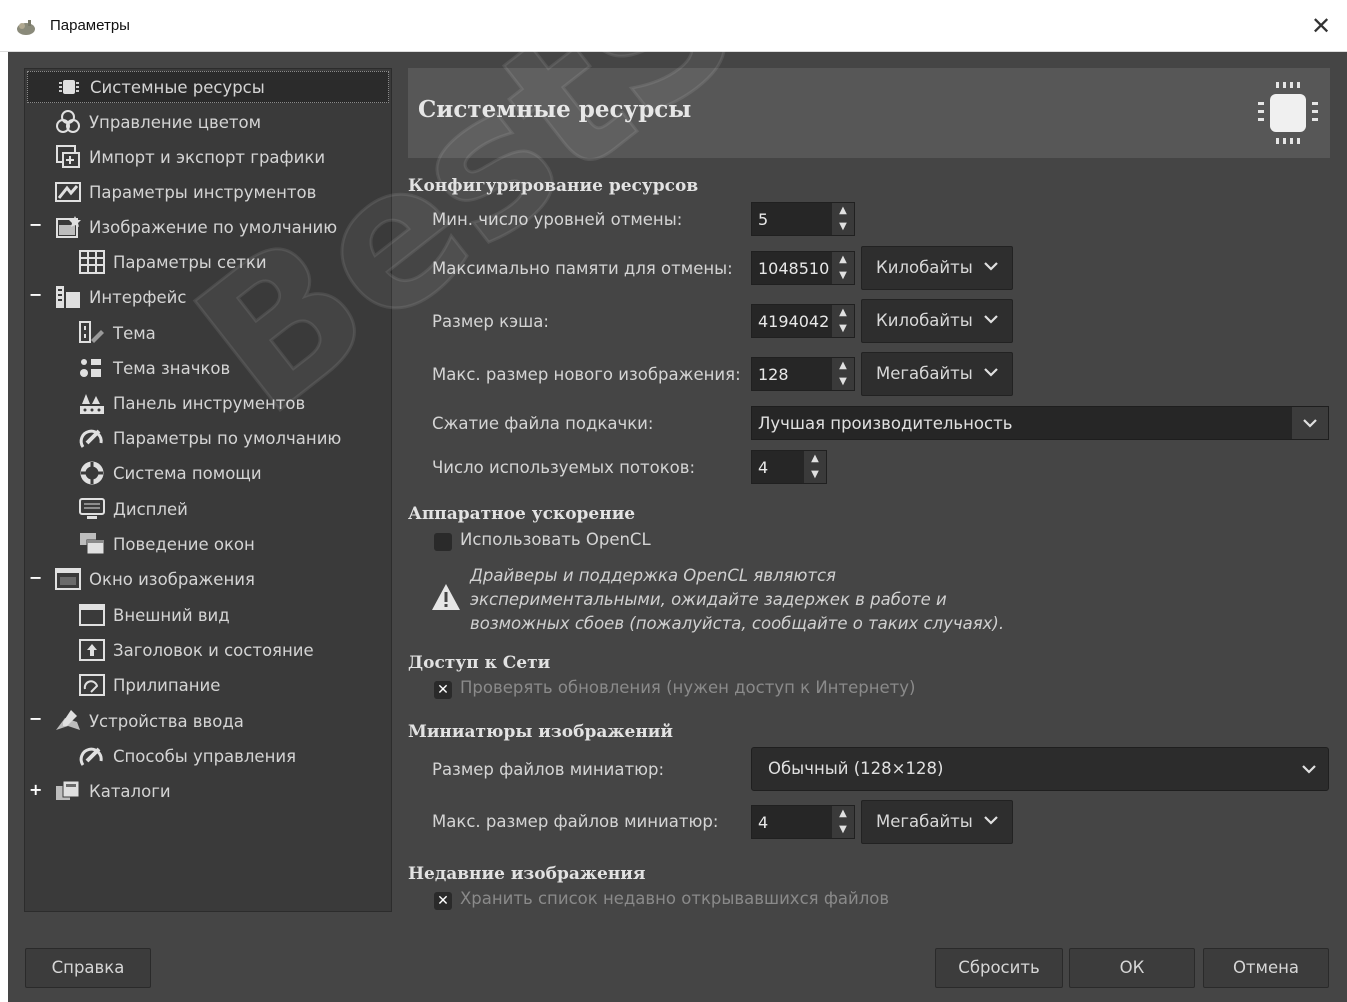 The width and height of the screenshot is (1347, 1002). I want to click on controllers-icon, so click(91, 756).